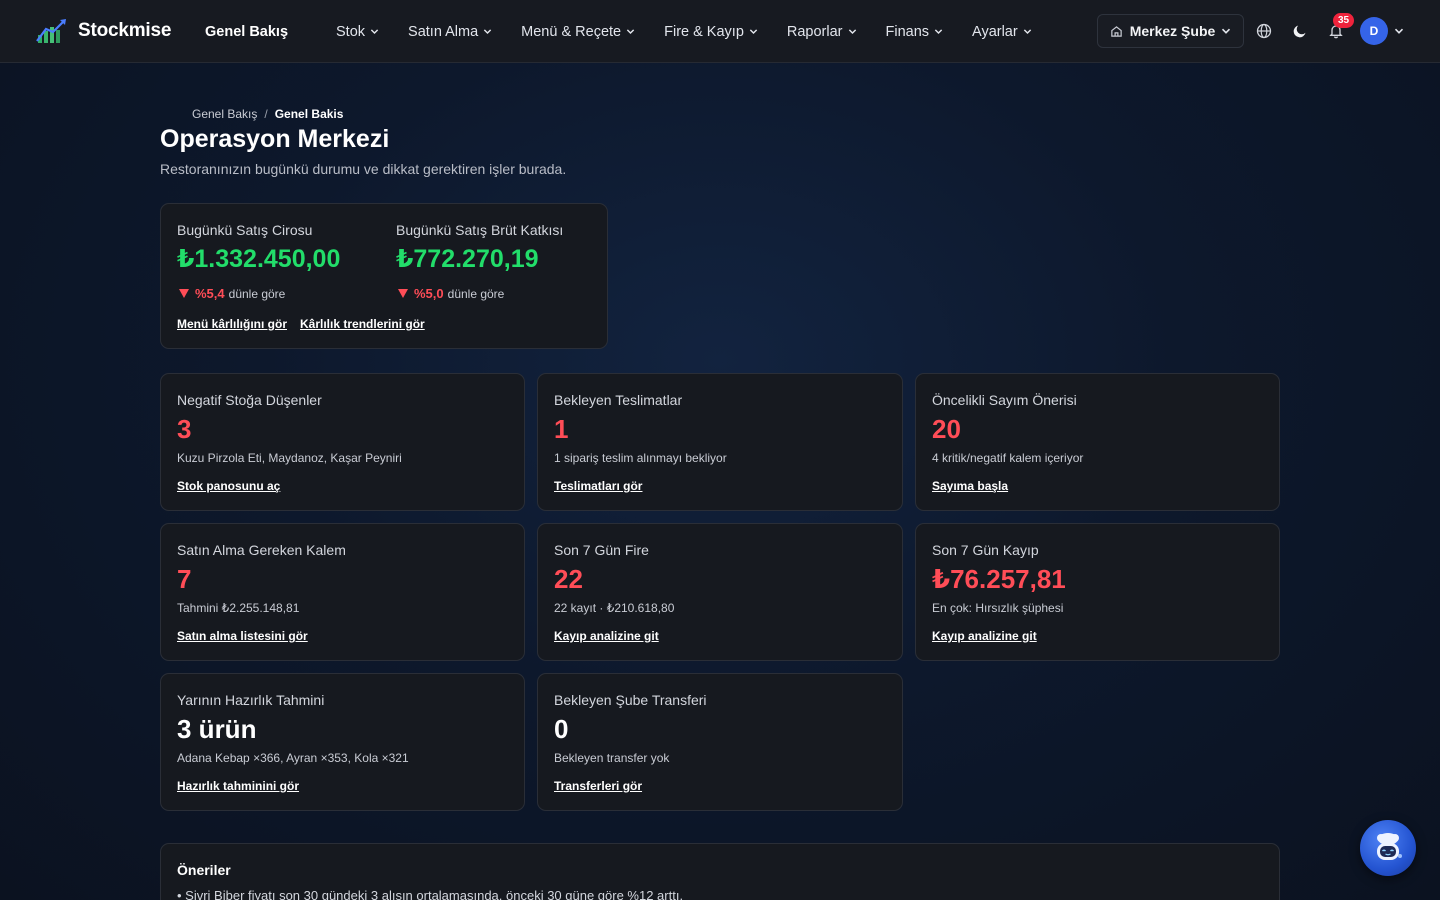  What do you see at coordinates (249, 400) in the screenshot?
I see `card-label: Negatif Stoğa Düşenler` at bounding box center [249, 400].